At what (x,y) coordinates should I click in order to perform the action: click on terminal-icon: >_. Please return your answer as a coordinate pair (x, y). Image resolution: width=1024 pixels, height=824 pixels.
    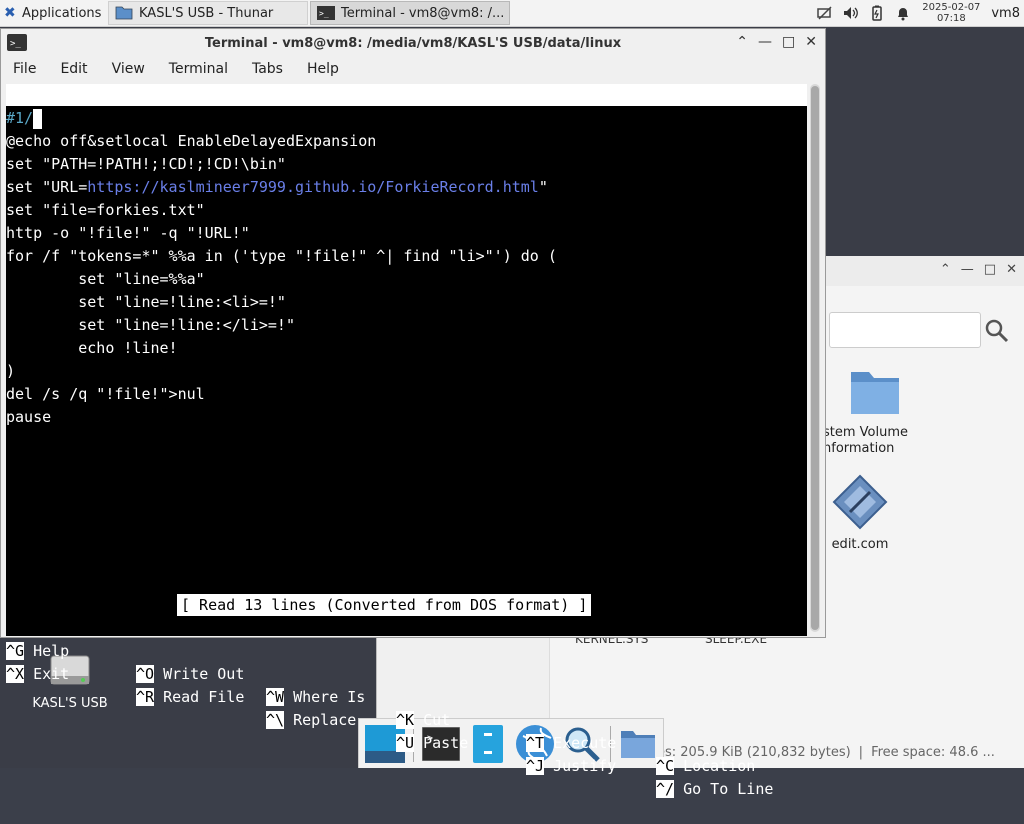
    Looking at the image, I should click on (326, 13).